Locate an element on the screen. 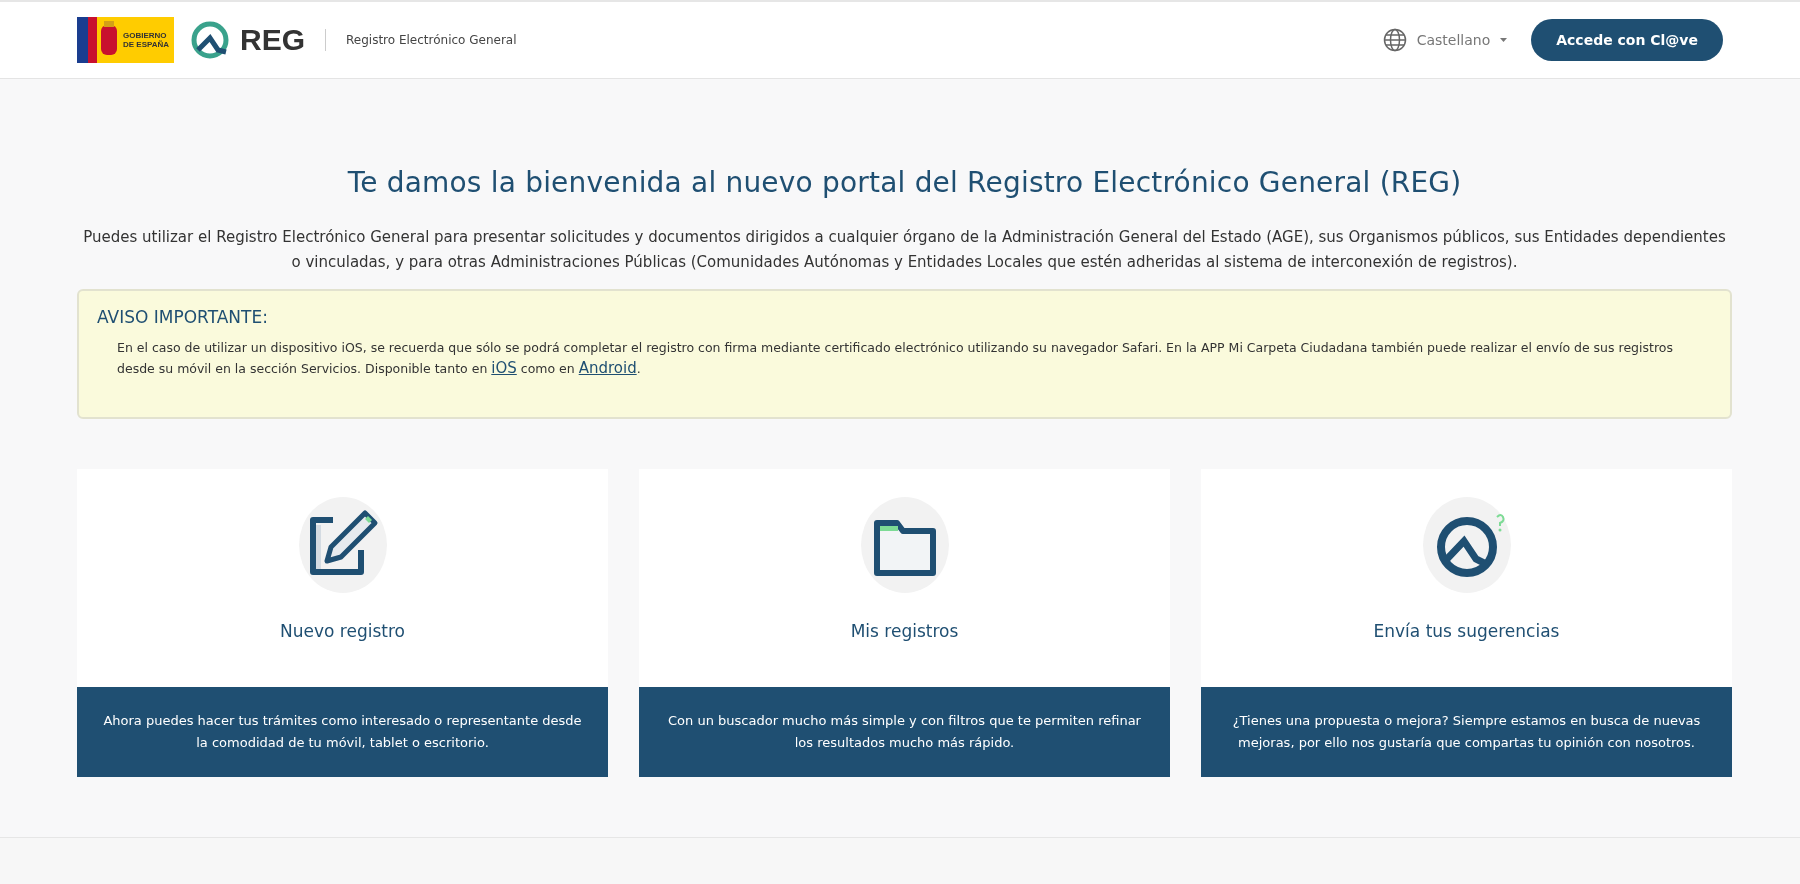  card-title: Nuevo registro is located at coordinates (342, 631).